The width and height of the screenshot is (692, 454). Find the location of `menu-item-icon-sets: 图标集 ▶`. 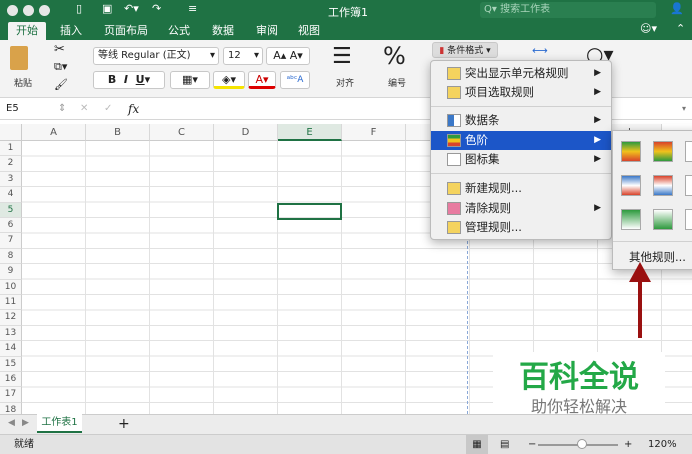

menu-item-icon-sets: 图标集 ▶ is located at coordinates (521, 159).